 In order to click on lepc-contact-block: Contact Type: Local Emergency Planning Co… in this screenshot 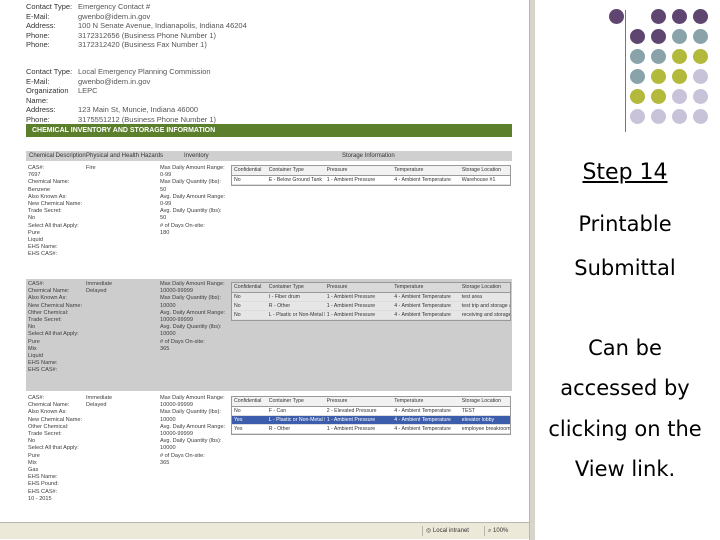, I will do `click(121, 95)`.